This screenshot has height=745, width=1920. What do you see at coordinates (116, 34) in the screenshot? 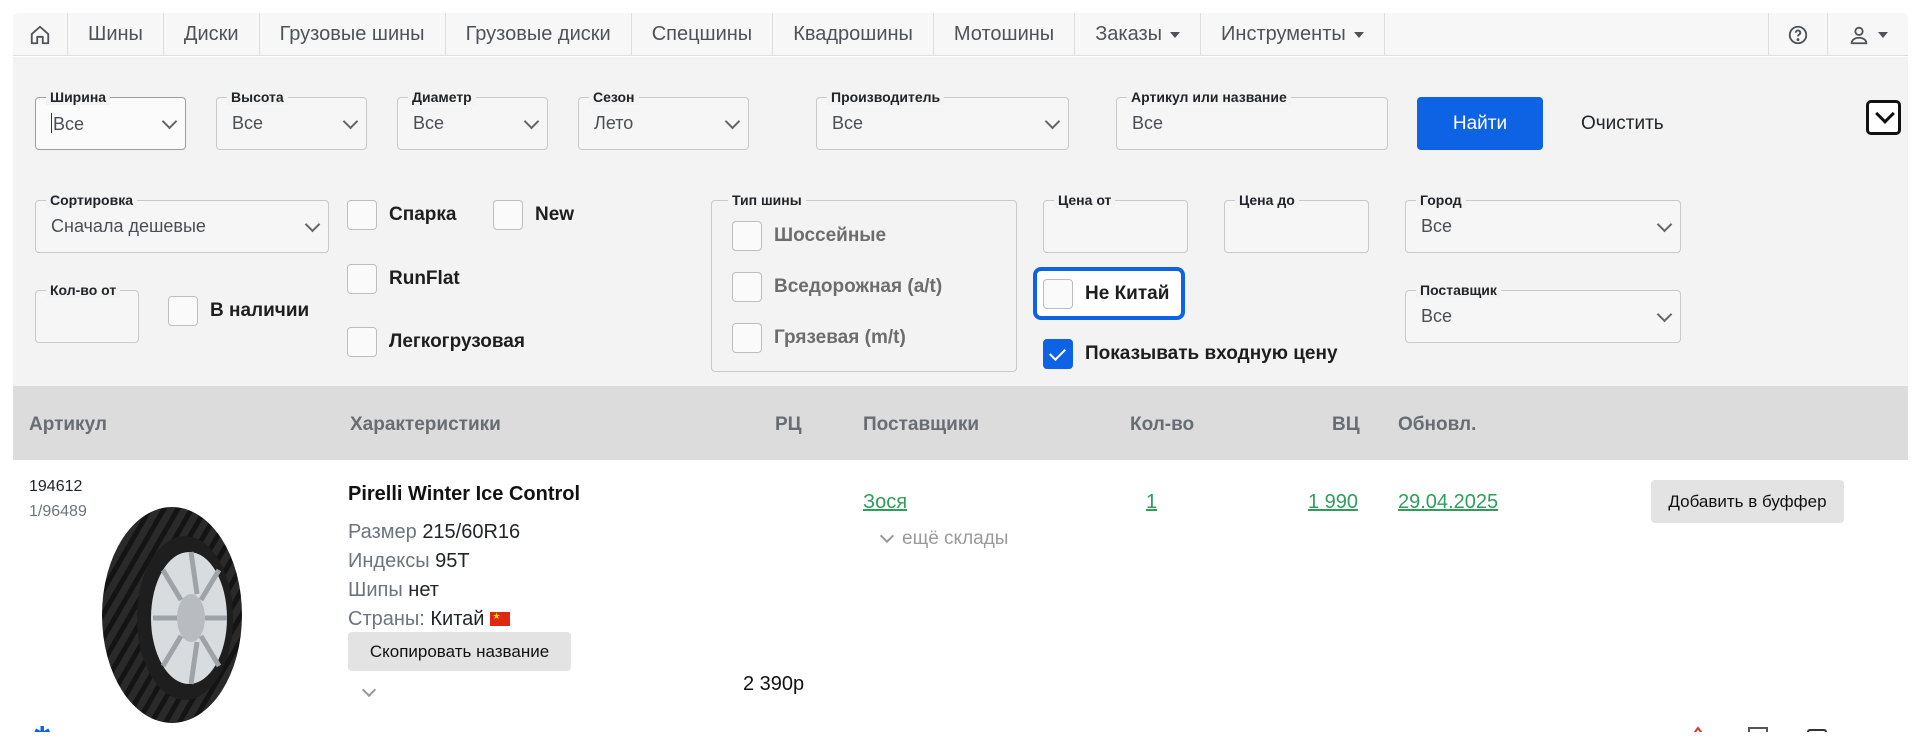
I see `nav-tires: Шины` at bounding box center [116, 34].